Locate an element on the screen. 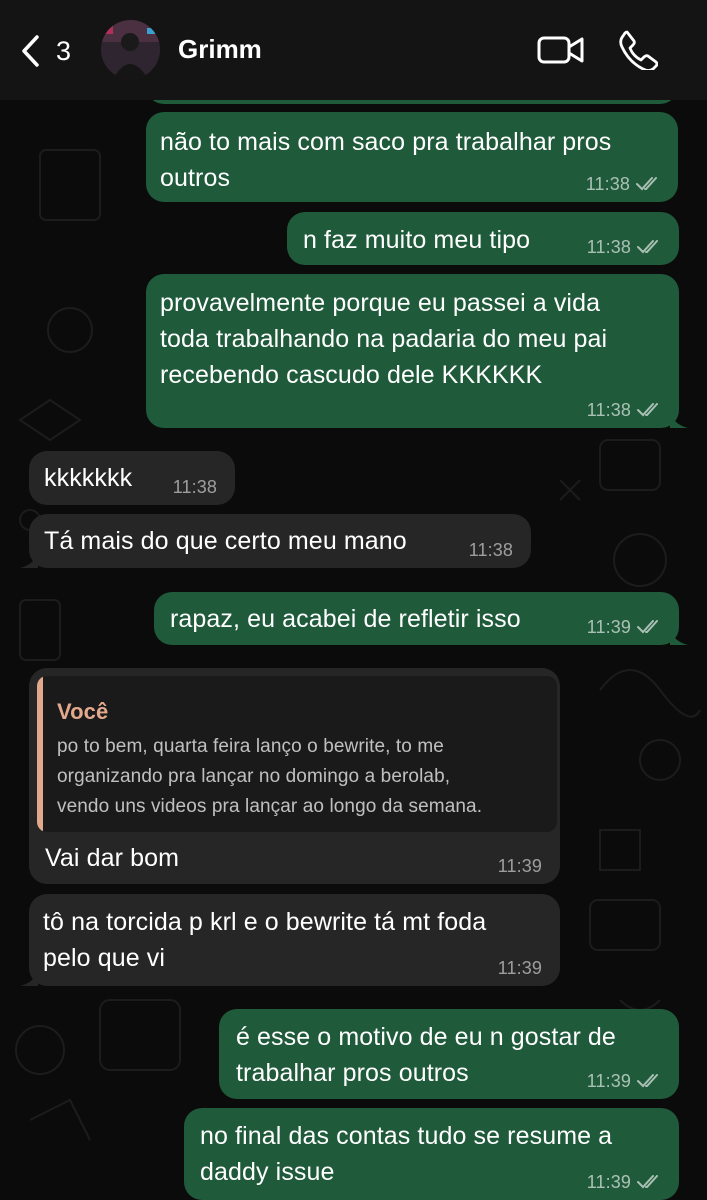  message-text: não to mais com saco pra trabalhar pros is located at coordinates (386, 142).